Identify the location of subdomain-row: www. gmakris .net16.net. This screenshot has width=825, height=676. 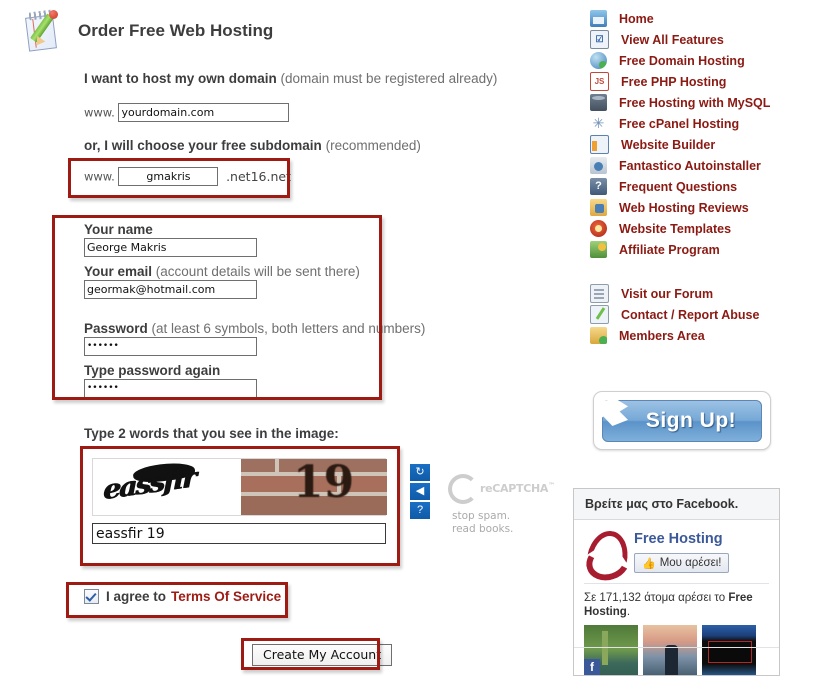
(187, 176).